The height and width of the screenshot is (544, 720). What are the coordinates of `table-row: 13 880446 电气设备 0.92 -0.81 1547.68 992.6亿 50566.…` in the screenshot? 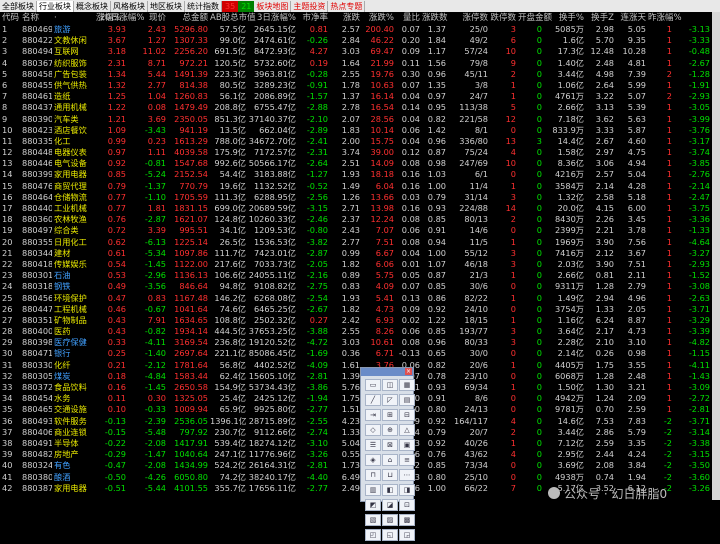 It's located at (360, 163).